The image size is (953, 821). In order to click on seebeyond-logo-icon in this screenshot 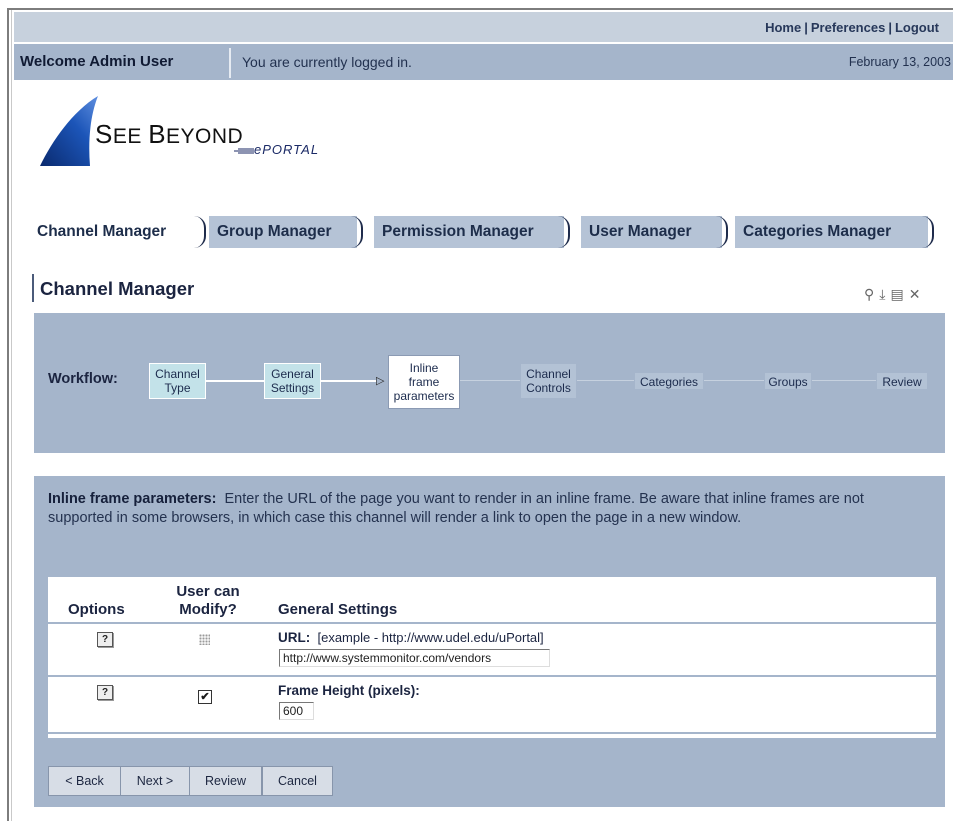, I will do `click(69, 131)`.